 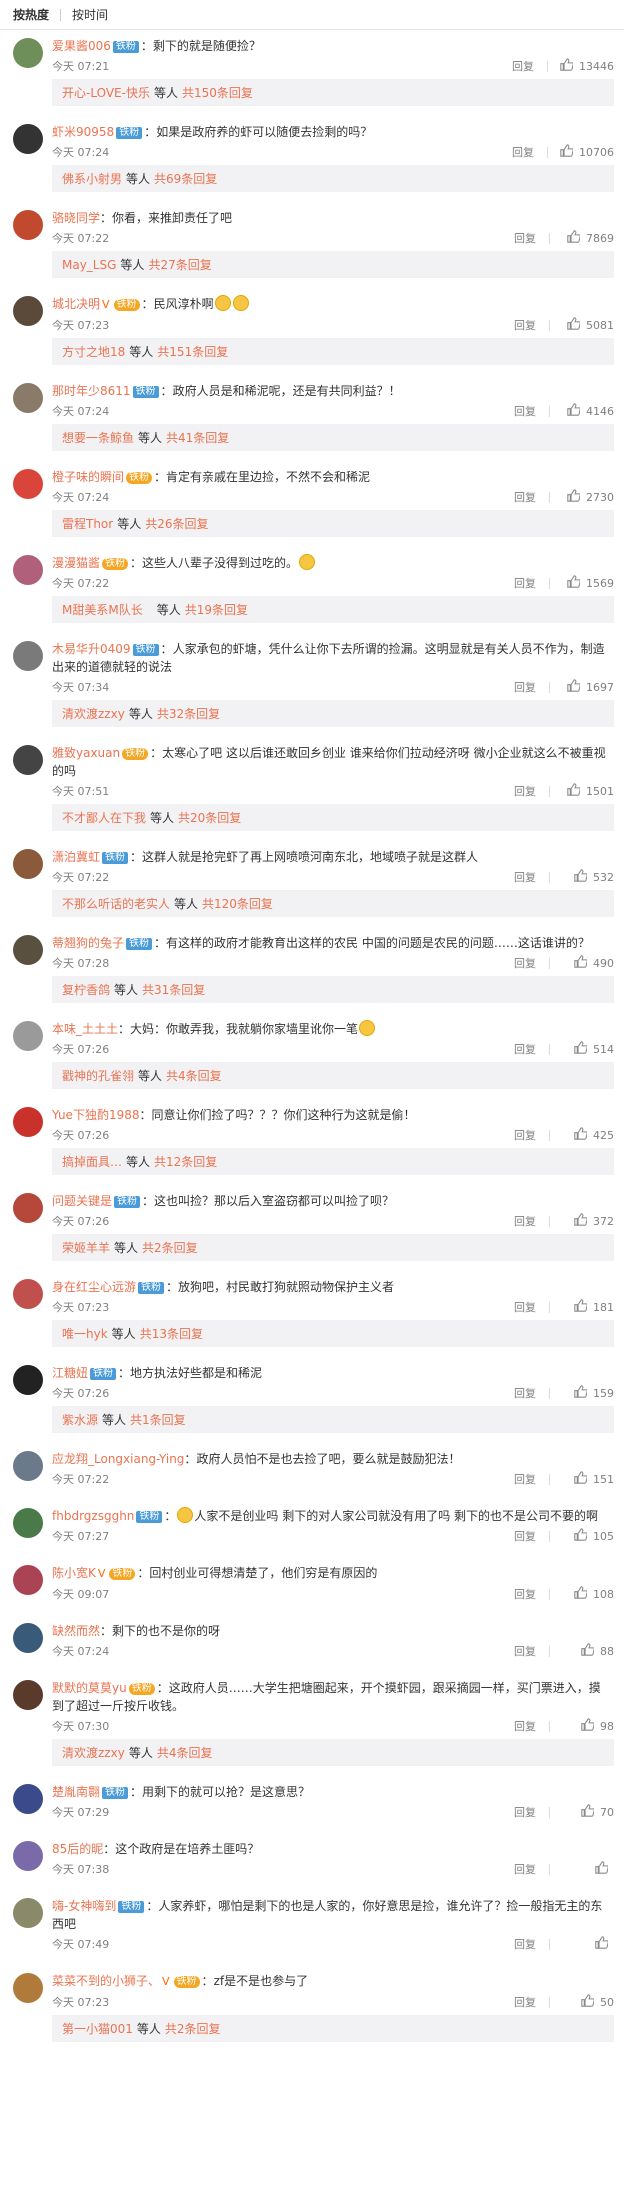 What do you see at coordinates (77, 1849) in the screenshot?
I see `username: 85后的昵` at bounding box center [77, 1849].